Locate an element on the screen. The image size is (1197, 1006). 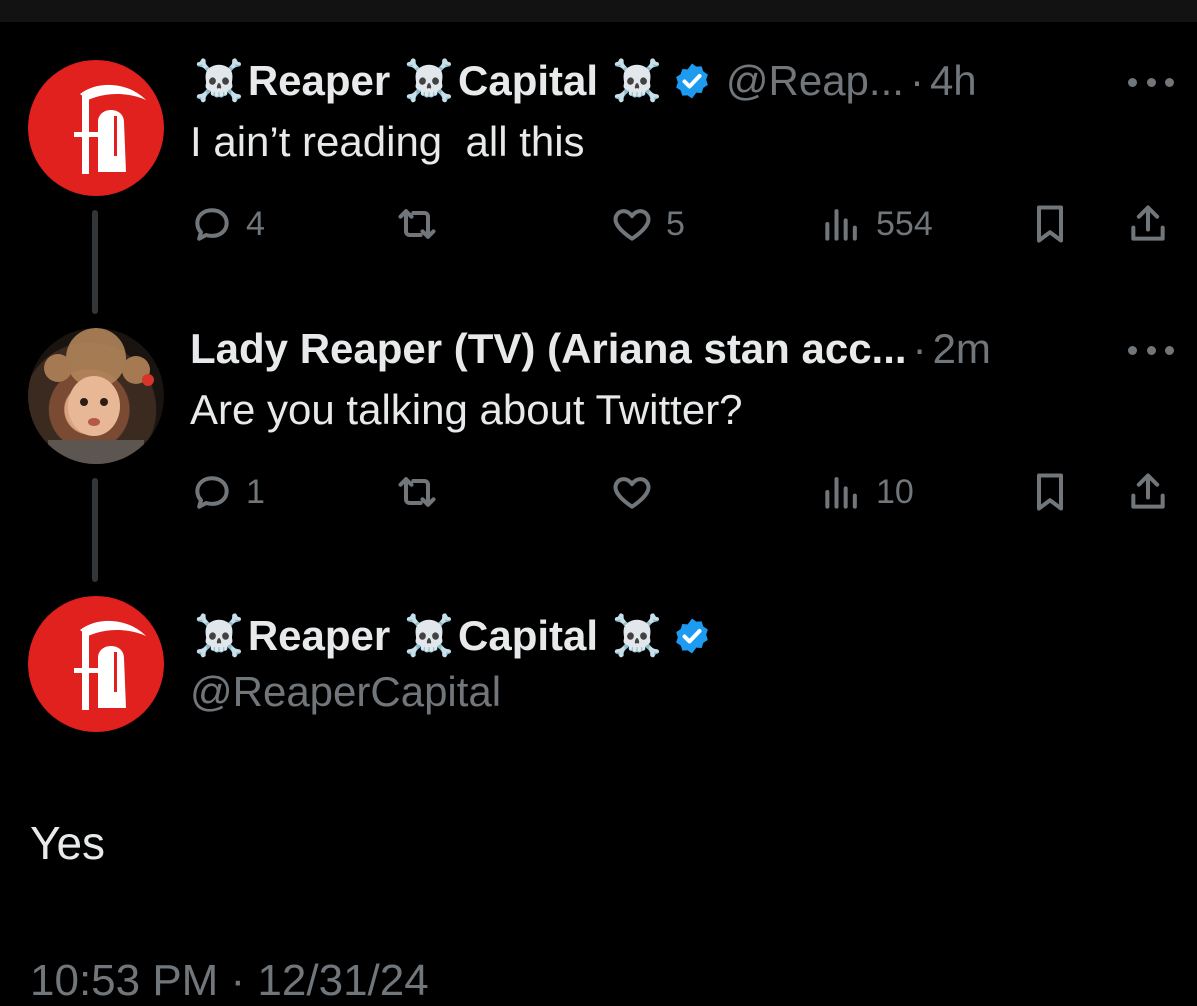
avatar-lady-reaper is located at coordinates (96, 396).